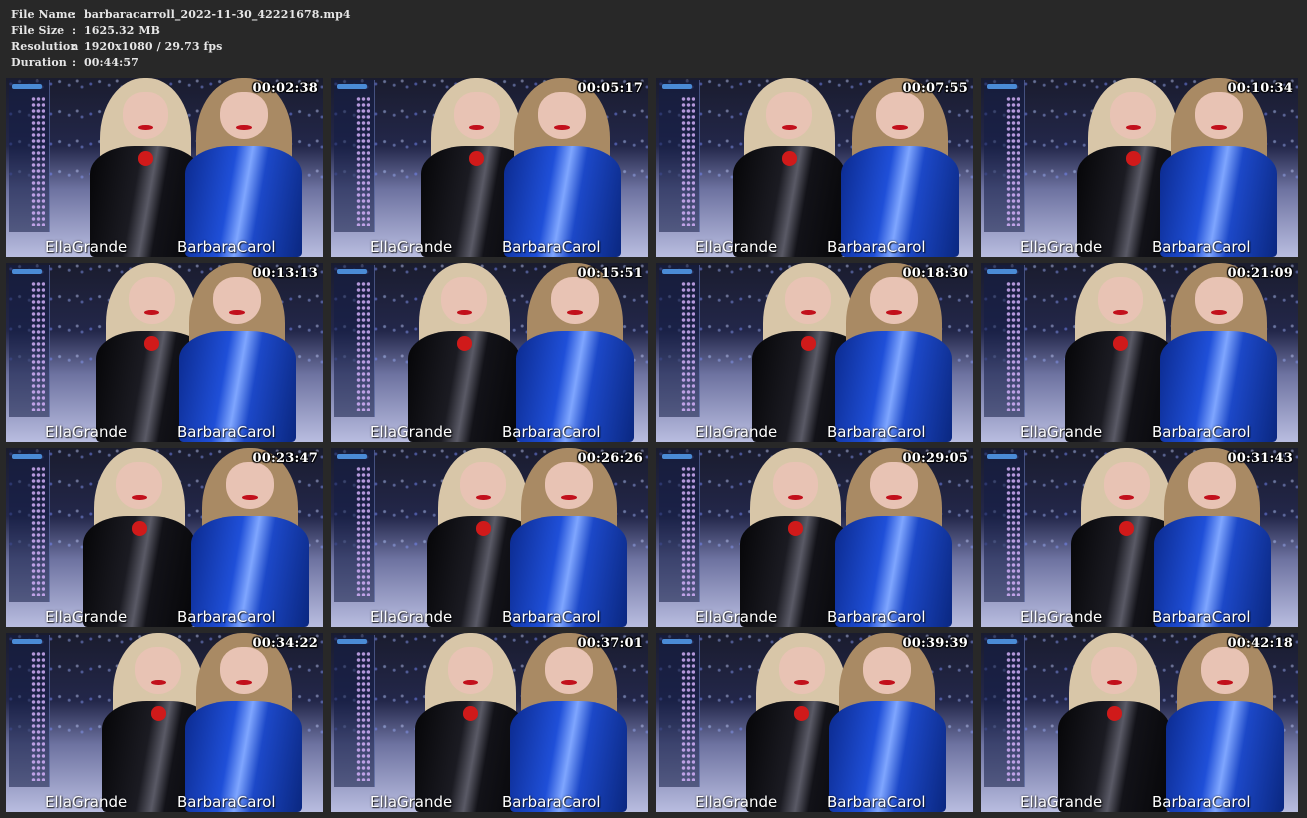  What do you see at coordinates (610, 458) in the screenshot?
I see `thumbnail-timestamp: 00:26:26` at bounding box center [610, 458].